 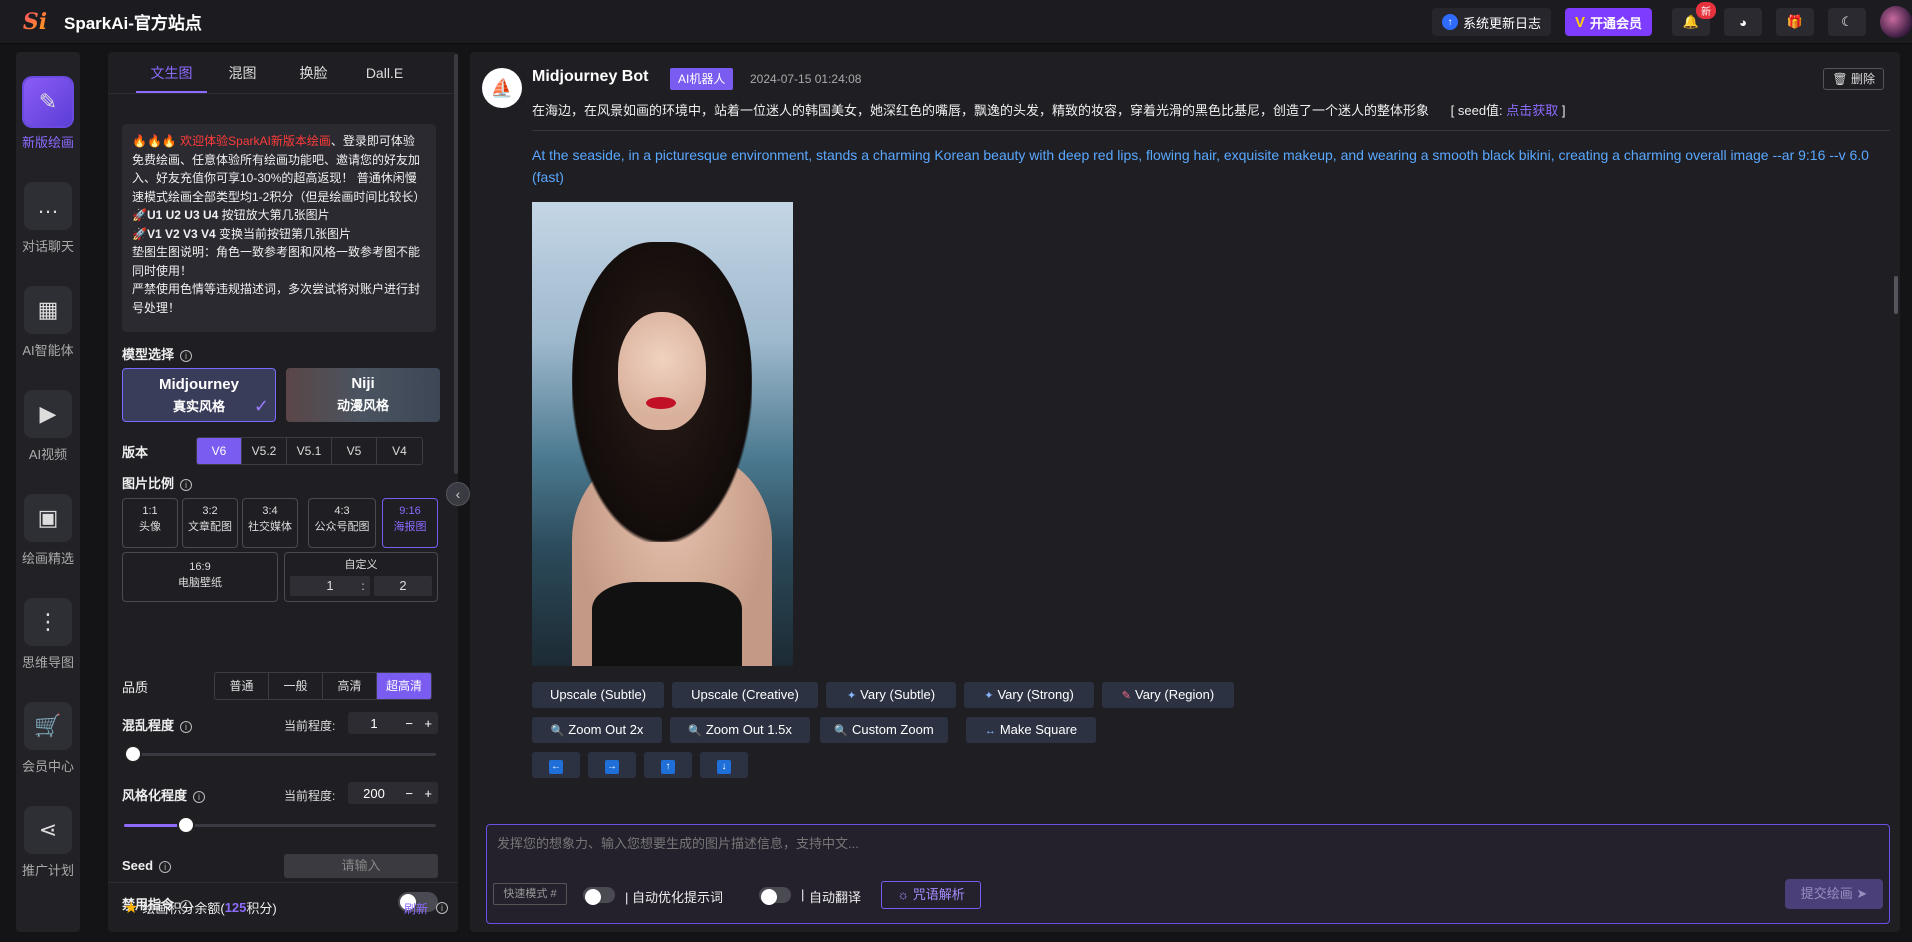 What do you see at coordinates (210, 523) in the screenshot?
I see `ratio-3-2: 3:2 文章配图` at bounding box center [210, 523].